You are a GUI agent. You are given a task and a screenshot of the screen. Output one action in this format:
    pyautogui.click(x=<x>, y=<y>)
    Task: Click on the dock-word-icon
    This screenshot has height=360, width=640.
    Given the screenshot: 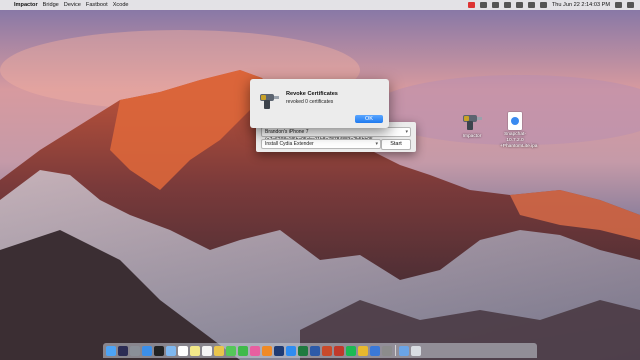 What is the action you would take?
    pyautogui.click(x=315, y=350)
    